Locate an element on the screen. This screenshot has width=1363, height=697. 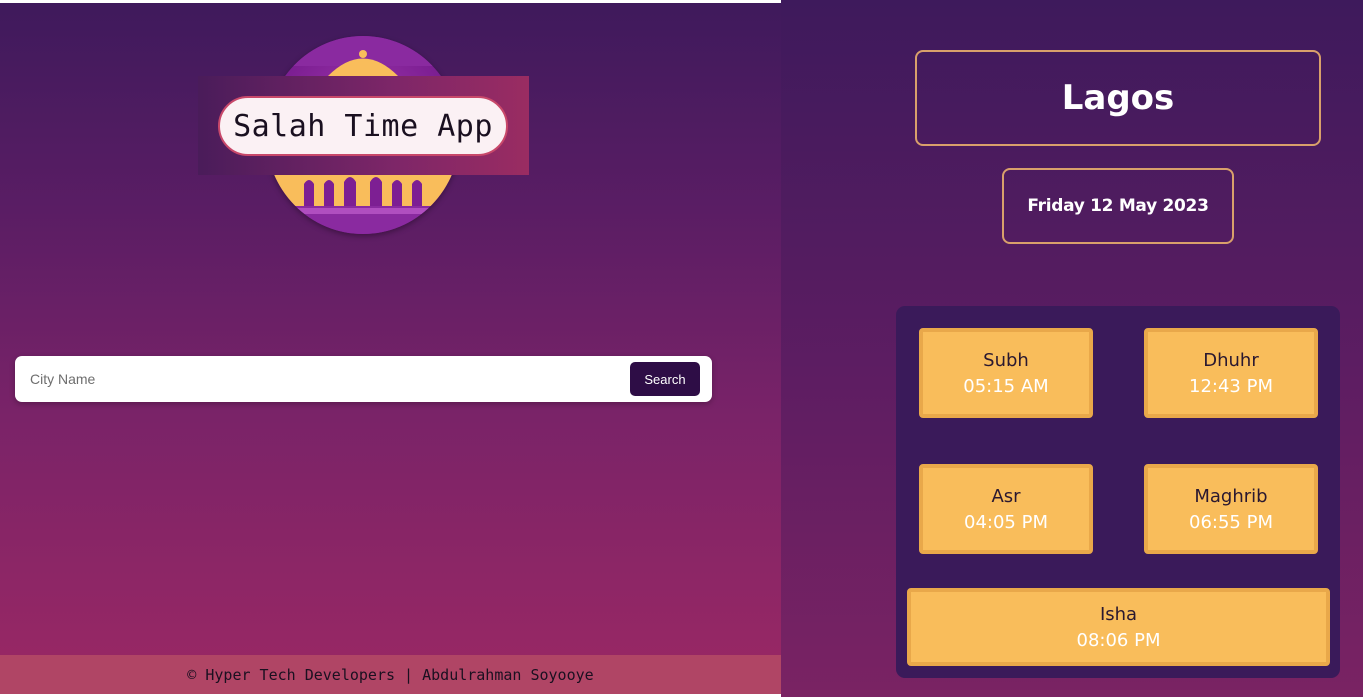
logo-banner: Salah Time App is located at coordinates (363, 125).